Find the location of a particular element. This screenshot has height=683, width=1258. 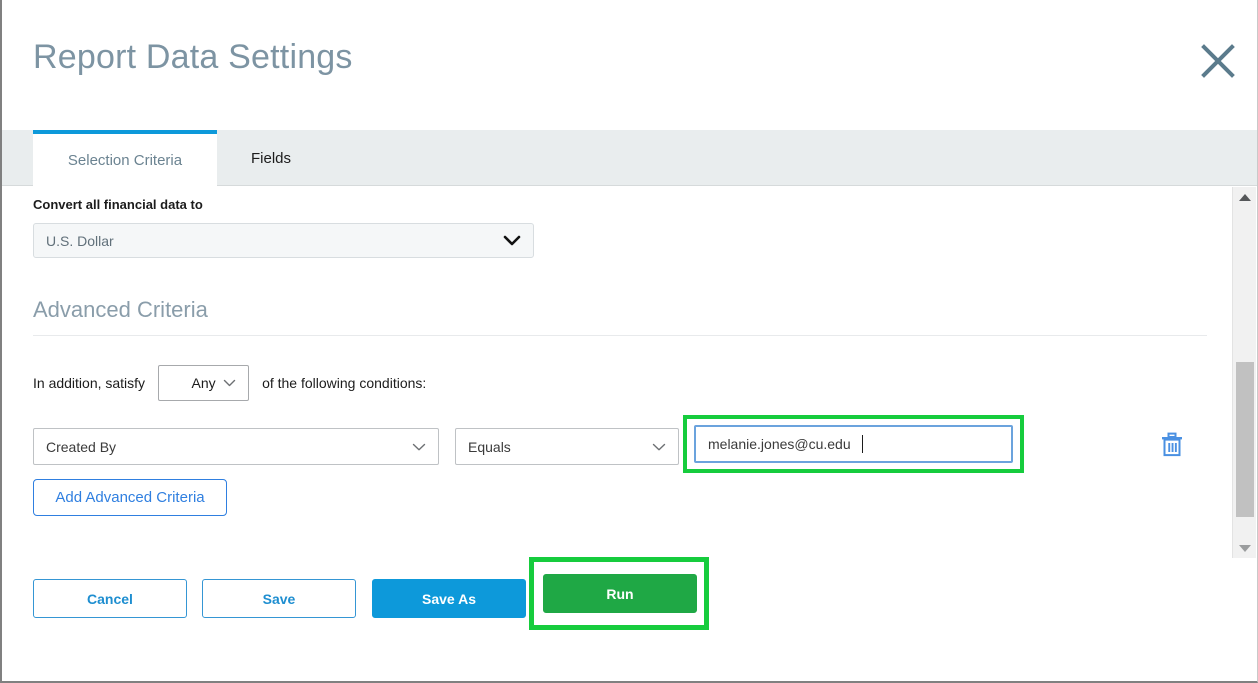

cancel-button: Cancel is located at coordinates (110, 598).